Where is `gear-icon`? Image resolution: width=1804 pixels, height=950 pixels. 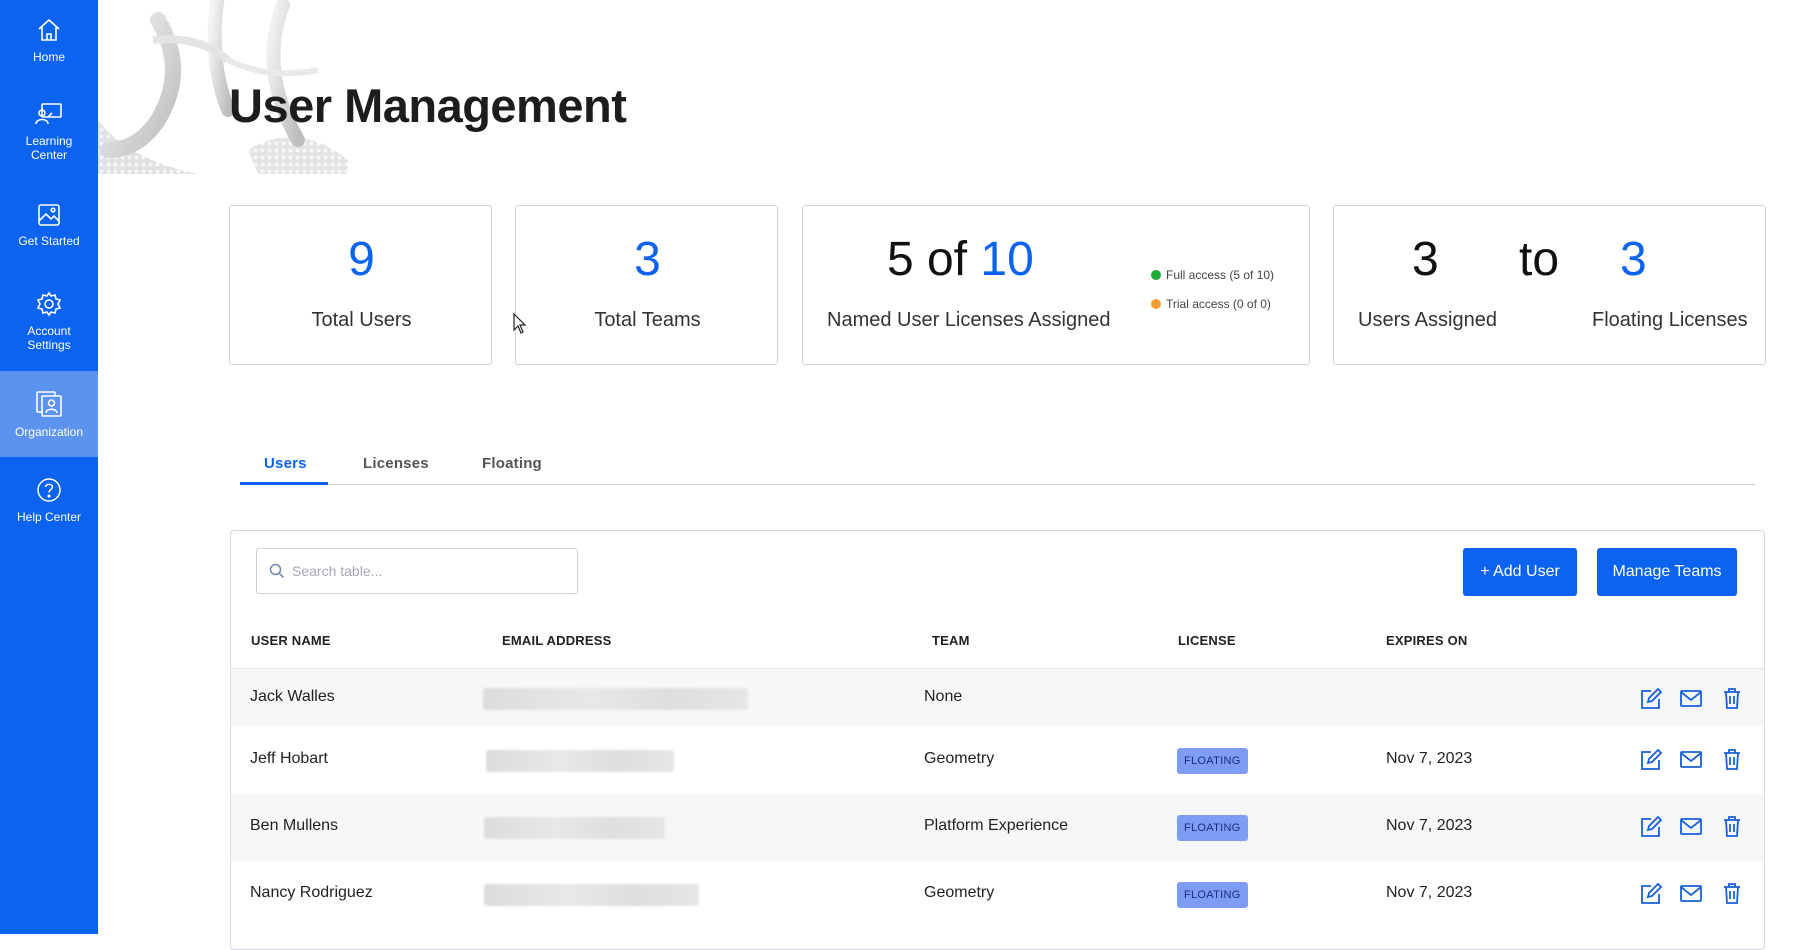
gear-icon is located at coordinates (49, 304).